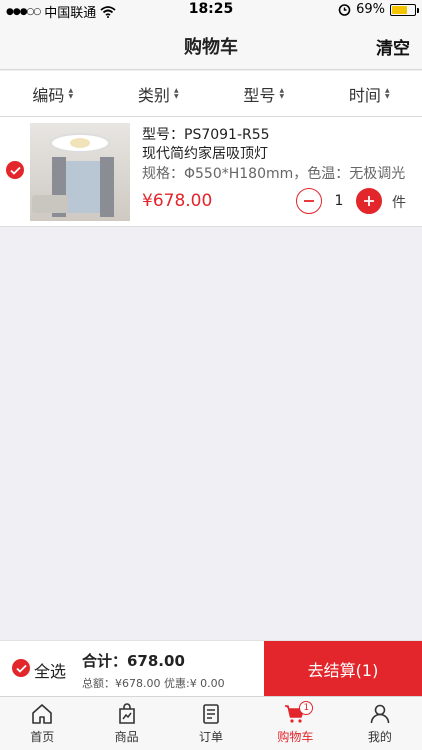  Describe the element at coordinates (153, 683) in the screenshot. I see `total-detail: 总额：¥678.00 优惠:¥ 0.00` at that location.